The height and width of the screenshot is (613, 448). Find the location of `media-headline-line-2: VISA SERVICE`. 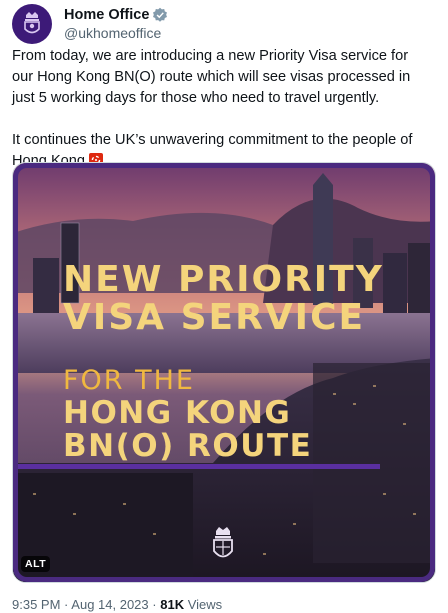

media-headline-line-2: VISA SERVICE is located at coordinates (214, 317).